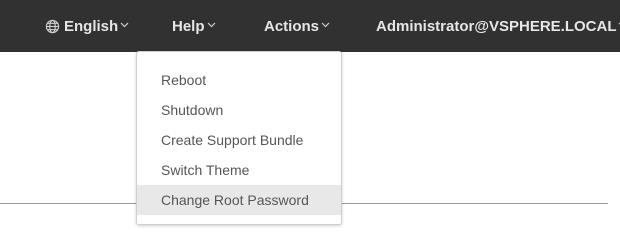 Image resolution: width=620 pixels, height=243 pixels. Describe the element at coordinates (292, 26) in the screenshot. I see `actions-menu-label: Actions` at that location.